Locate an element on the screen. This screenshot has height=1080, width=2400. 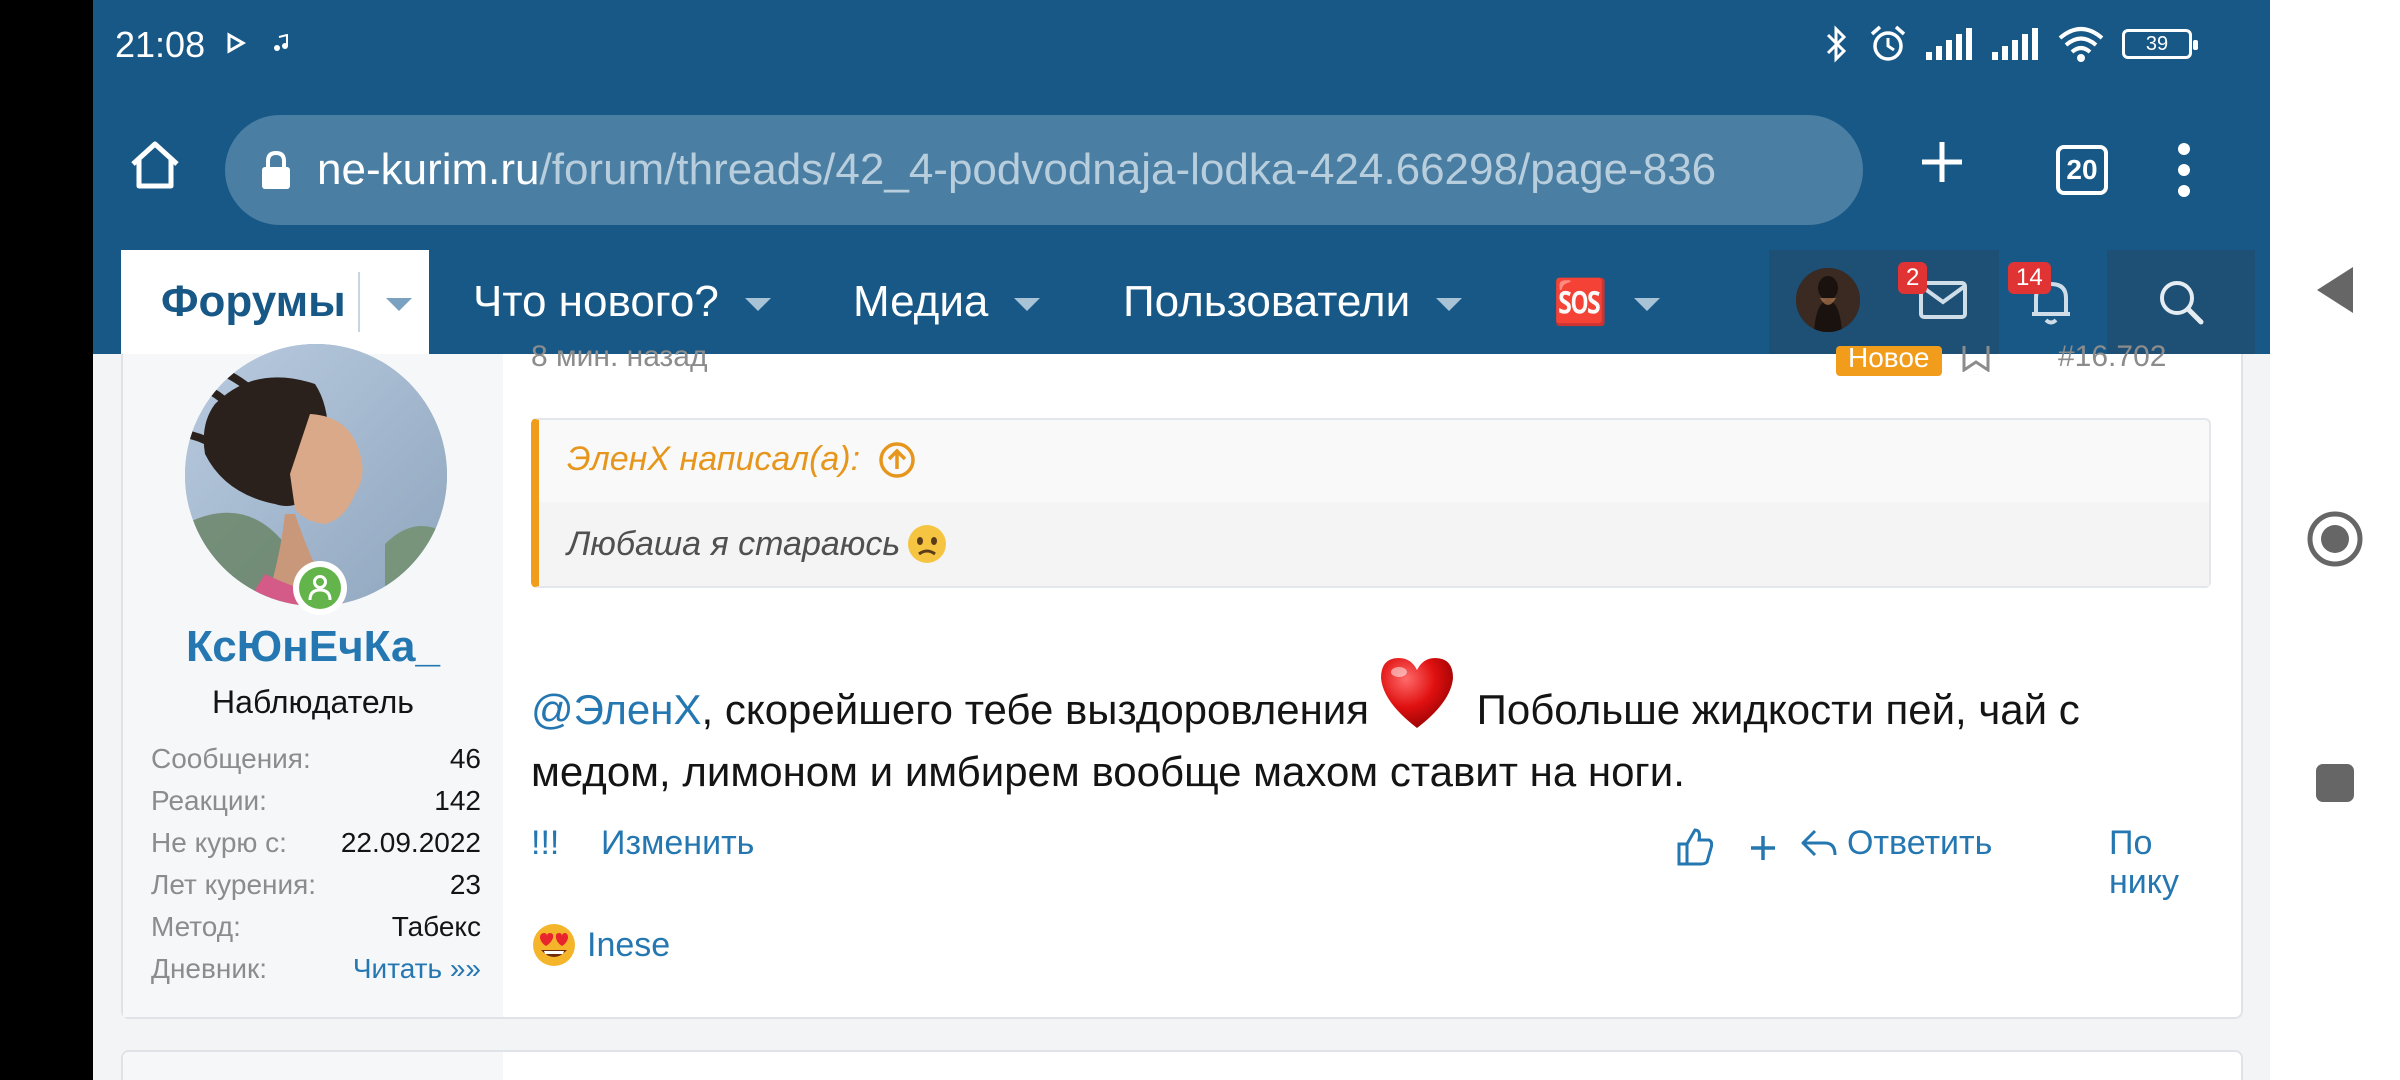
stat-key: Дневник: is located at coordinates (209, 968).